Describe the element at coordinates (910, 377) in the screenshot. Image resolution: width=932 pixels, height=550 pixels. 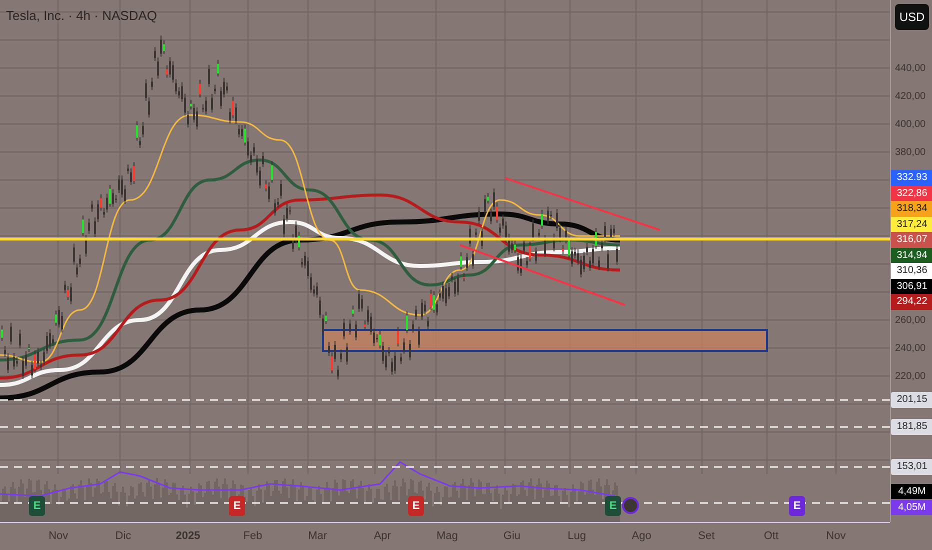
I see `axis-label: 220,00` at that location.